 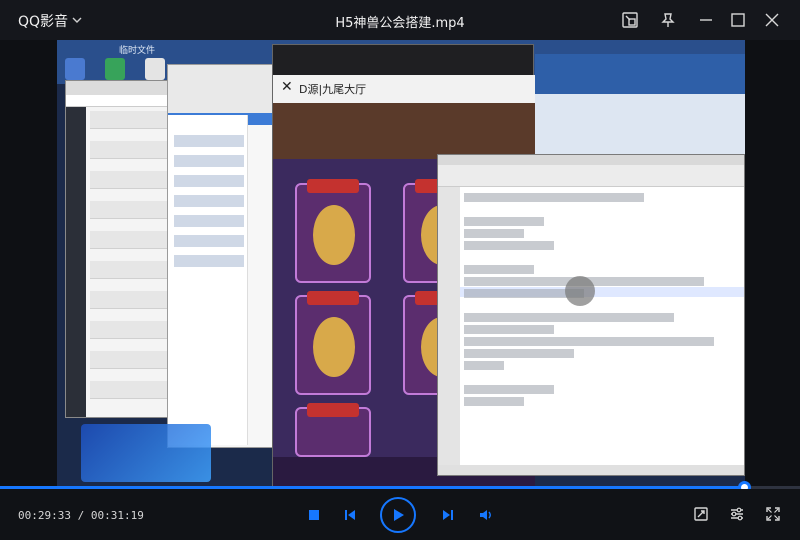 I want to click on control-bar: 00:29:33 / 00:31:19, so click(x=400, y=514).